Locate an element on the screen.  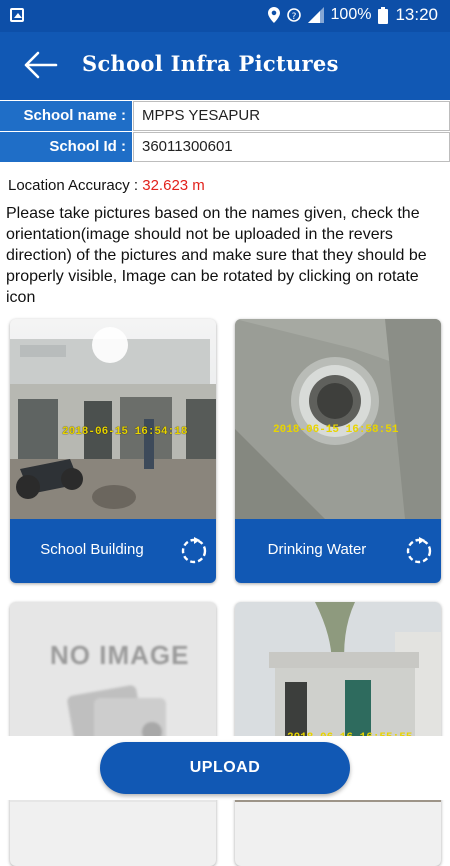
bottom-bar: UPLOAD is located at coordinates (225, 768).